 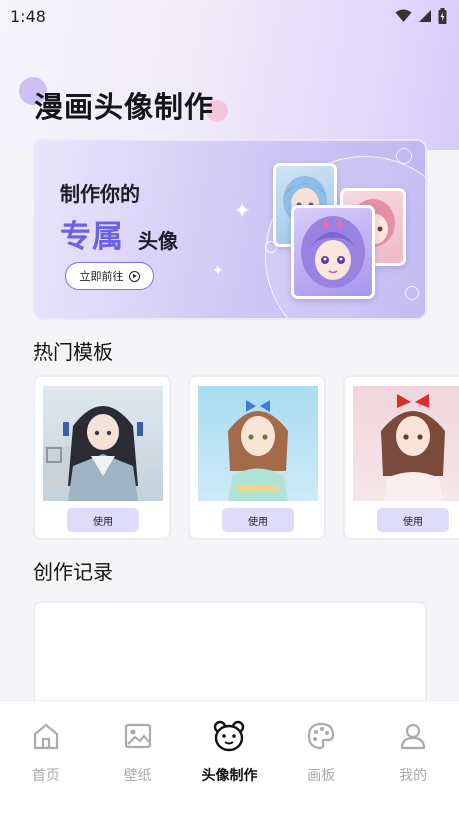 I want to click on tab-mine: 我的, so click(x=413, y=759).